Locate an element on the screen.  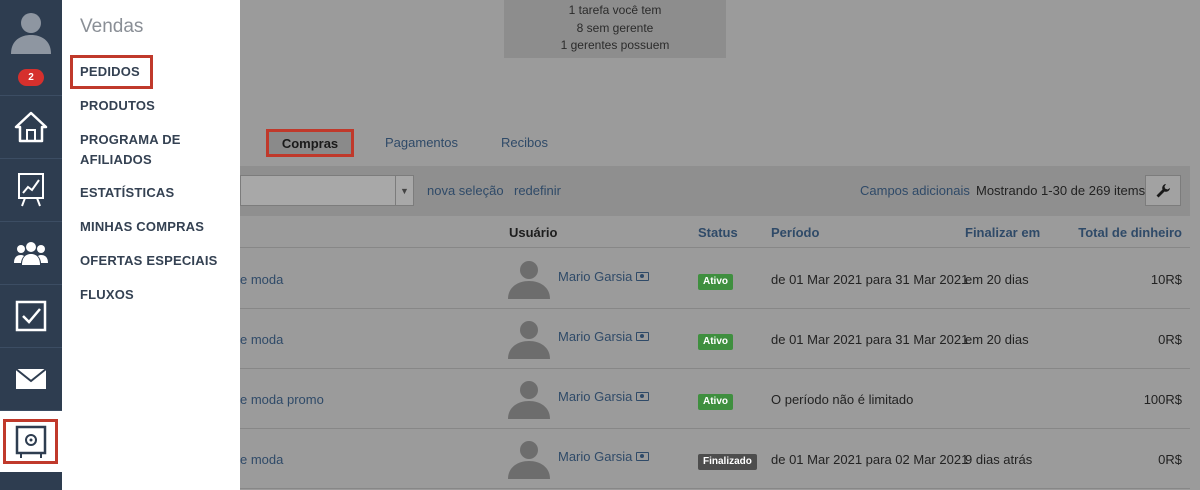
total-cell: 10R$ is located at coordinates (1166, 279).